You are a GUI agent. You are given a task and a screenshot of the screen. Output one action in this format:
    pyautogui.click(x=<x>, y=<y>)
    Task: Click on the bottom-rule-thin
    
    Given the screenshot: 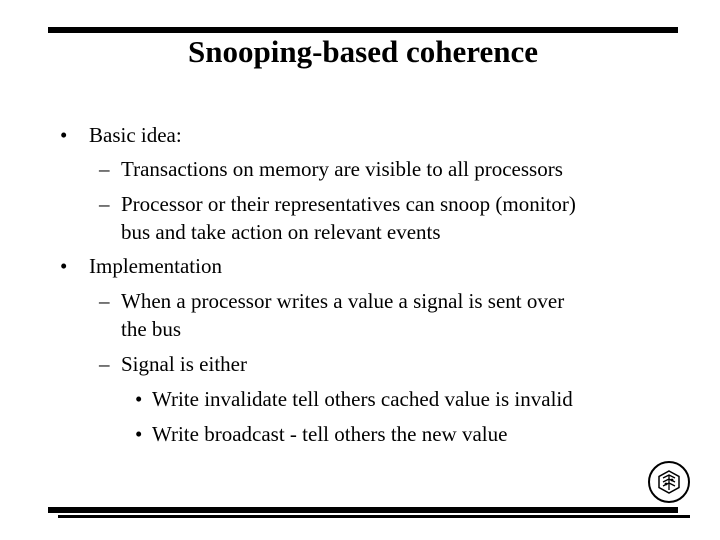 What is the action you would take?
    pyautogui.click(x=374, y=516)
    